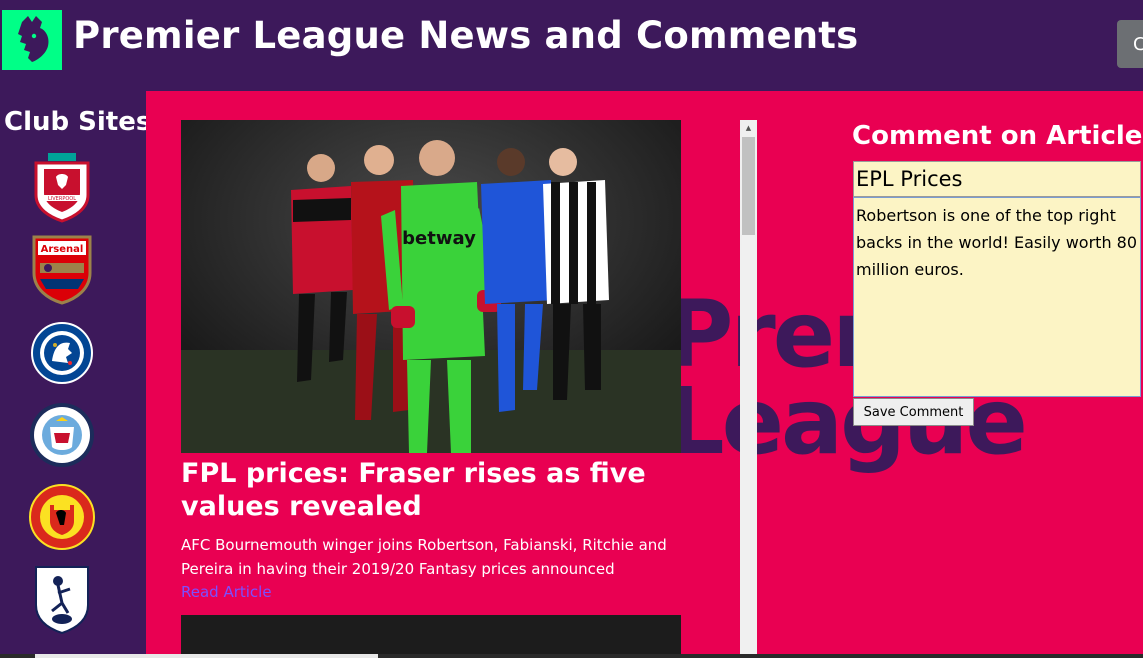 Image resolution: width=1143 pixels, height=658 pixels. I want to click on bottom-scrollbar-thumb, so click(206, 656).